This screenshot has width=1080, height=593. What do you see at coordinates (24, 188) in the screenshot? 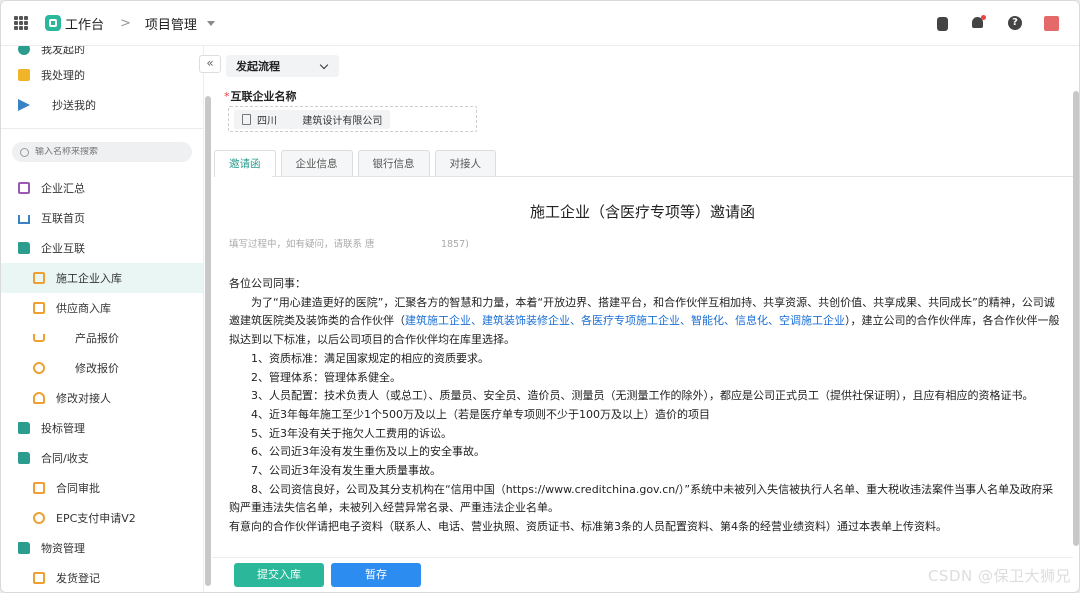
I see `monitor-icon` at bounding box center [24, 188].